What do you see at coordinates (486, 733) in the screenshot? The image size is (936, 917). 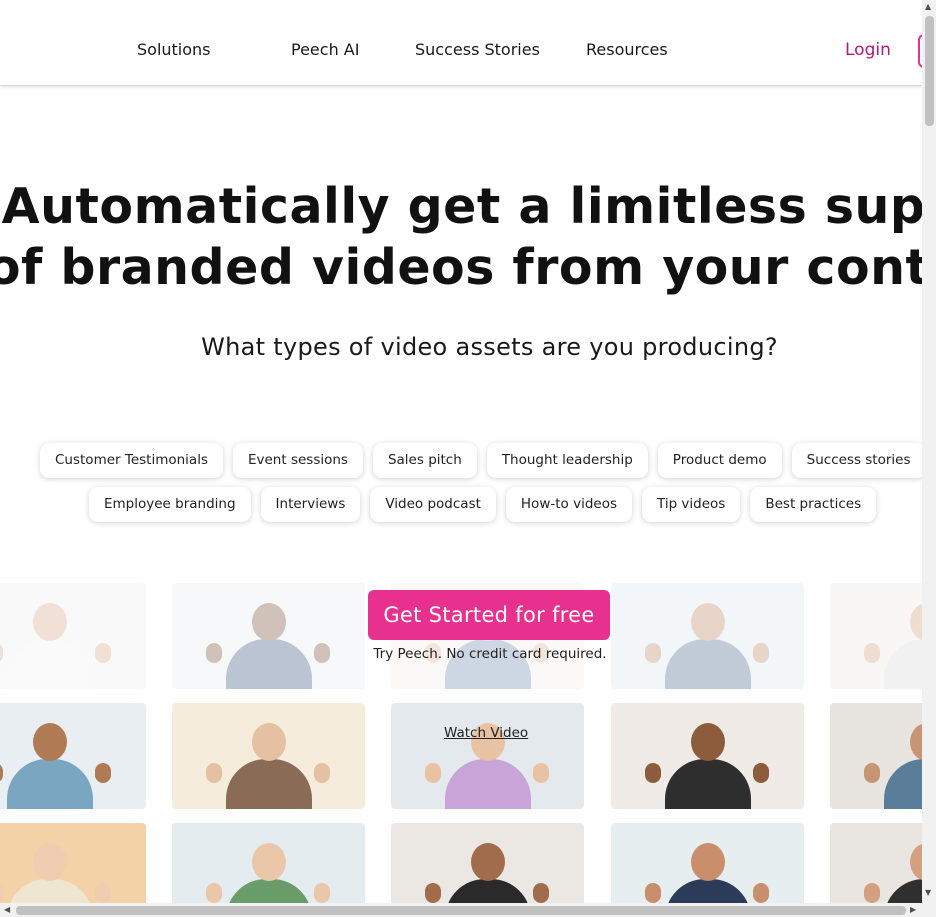 I see `watch-video-link: Watch Video` at bounding box center [486, 733].